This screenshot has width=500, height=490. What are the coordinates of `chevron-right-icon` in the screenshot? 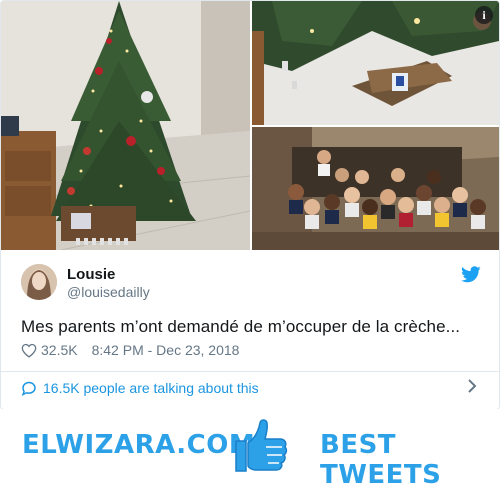 It's located at (472, 386).